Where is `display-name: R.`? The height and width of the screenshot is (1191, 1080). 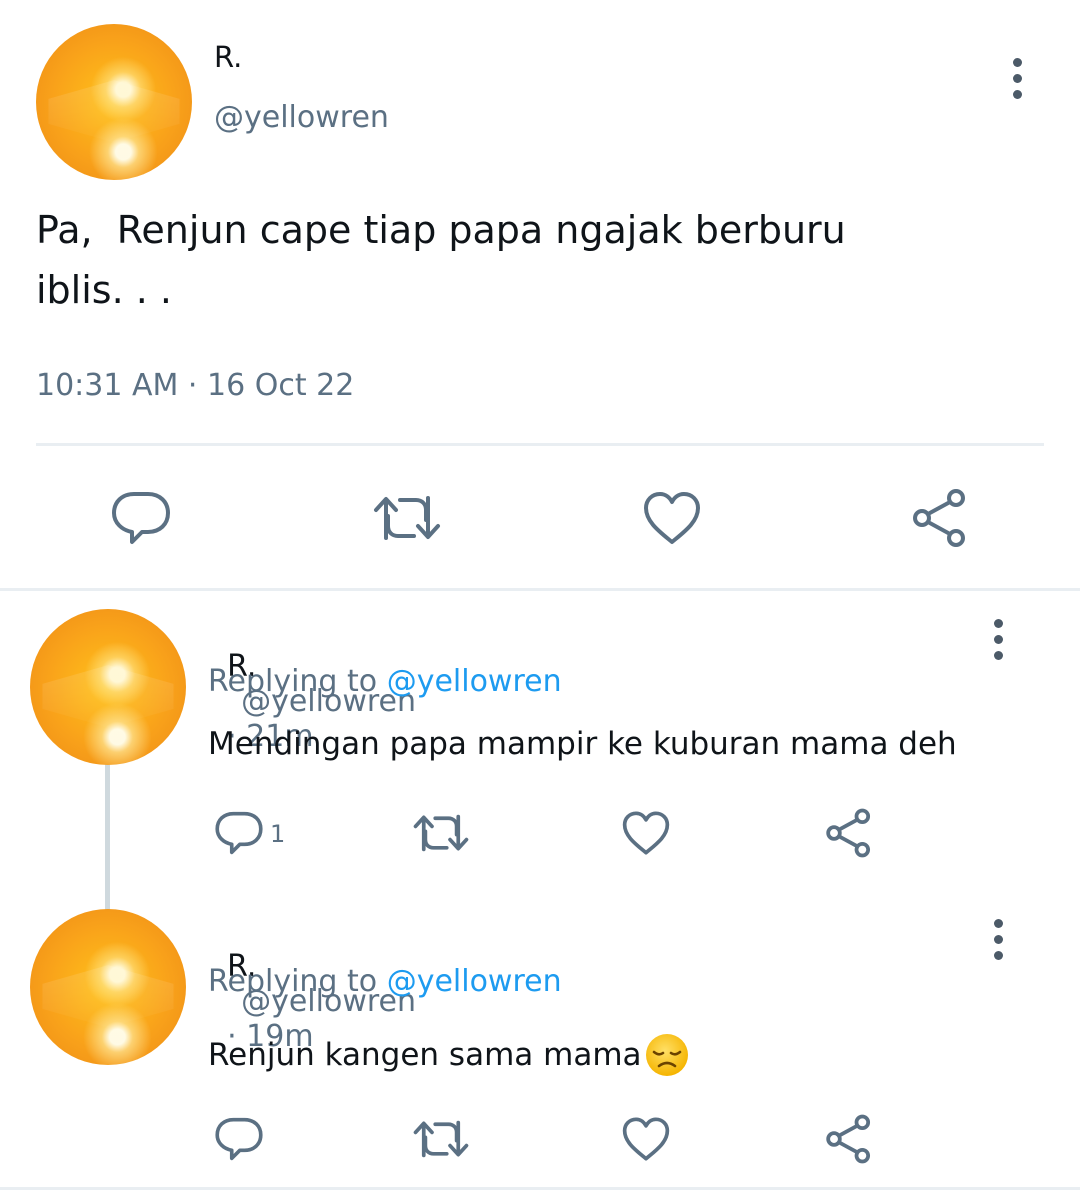 display-name: R. is located at coordinates (228, 57).